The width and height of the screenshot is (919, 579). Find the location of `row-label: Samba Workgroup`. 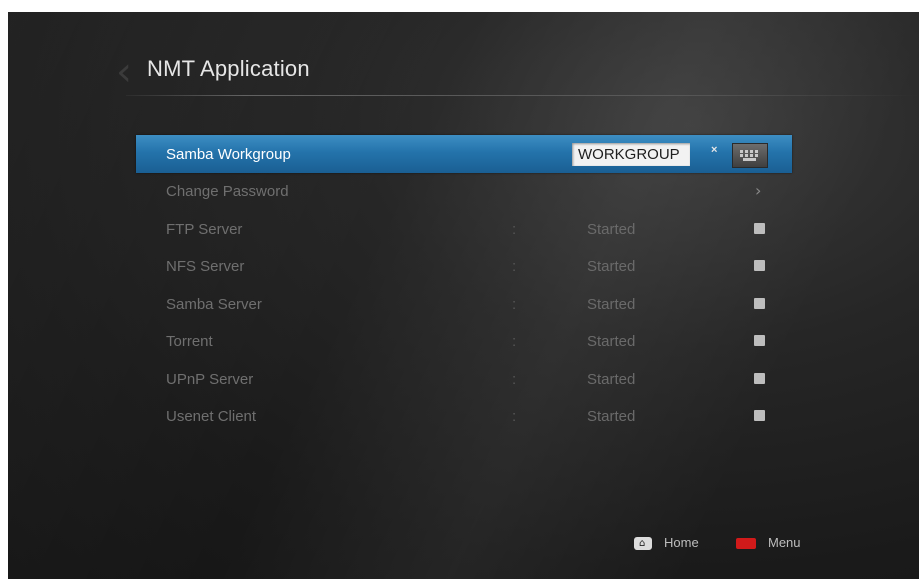

row-label: Samba Workgroup is located at coordinates (228, 154).